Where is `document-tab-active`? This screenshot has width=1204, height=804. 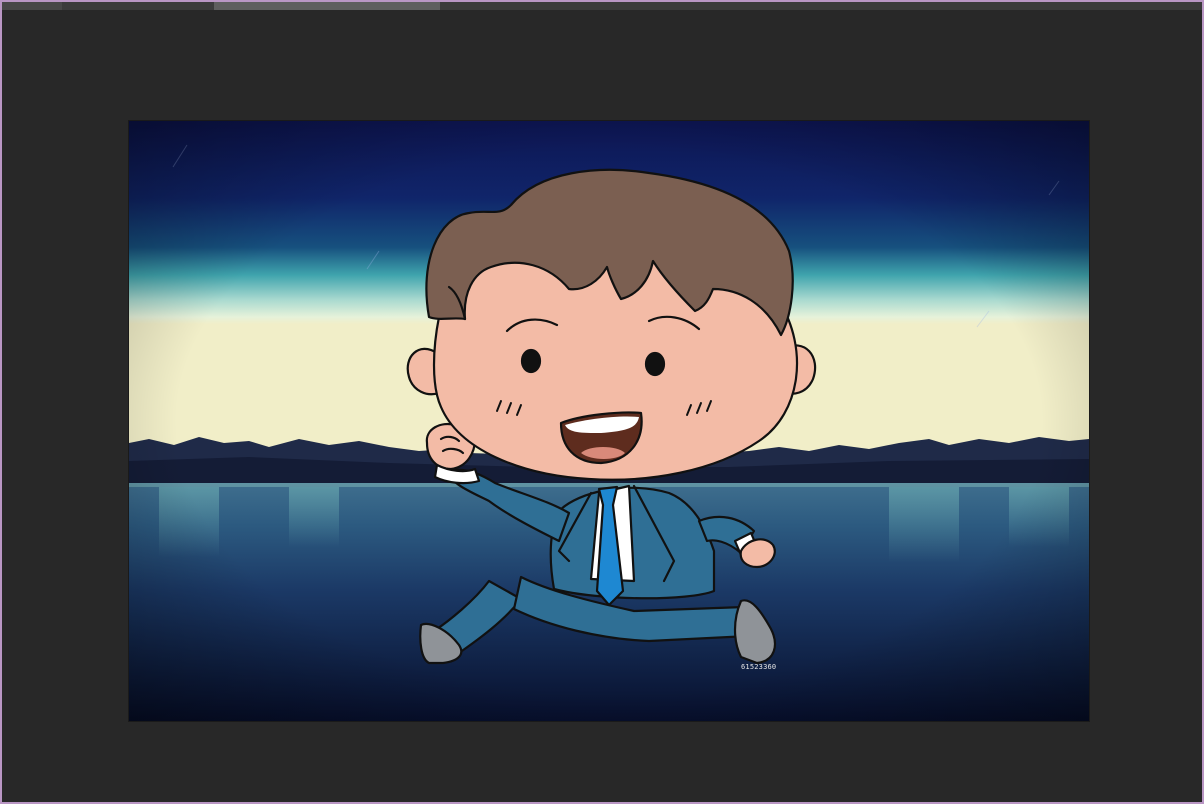 document-tab-active is located at coordinates (327, 6).